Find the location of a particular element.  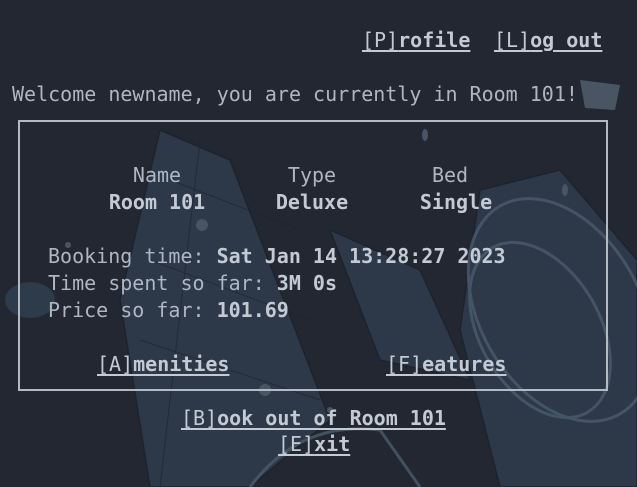

price-row: Price so far: 101.69 is located at coordinates (168, 310).